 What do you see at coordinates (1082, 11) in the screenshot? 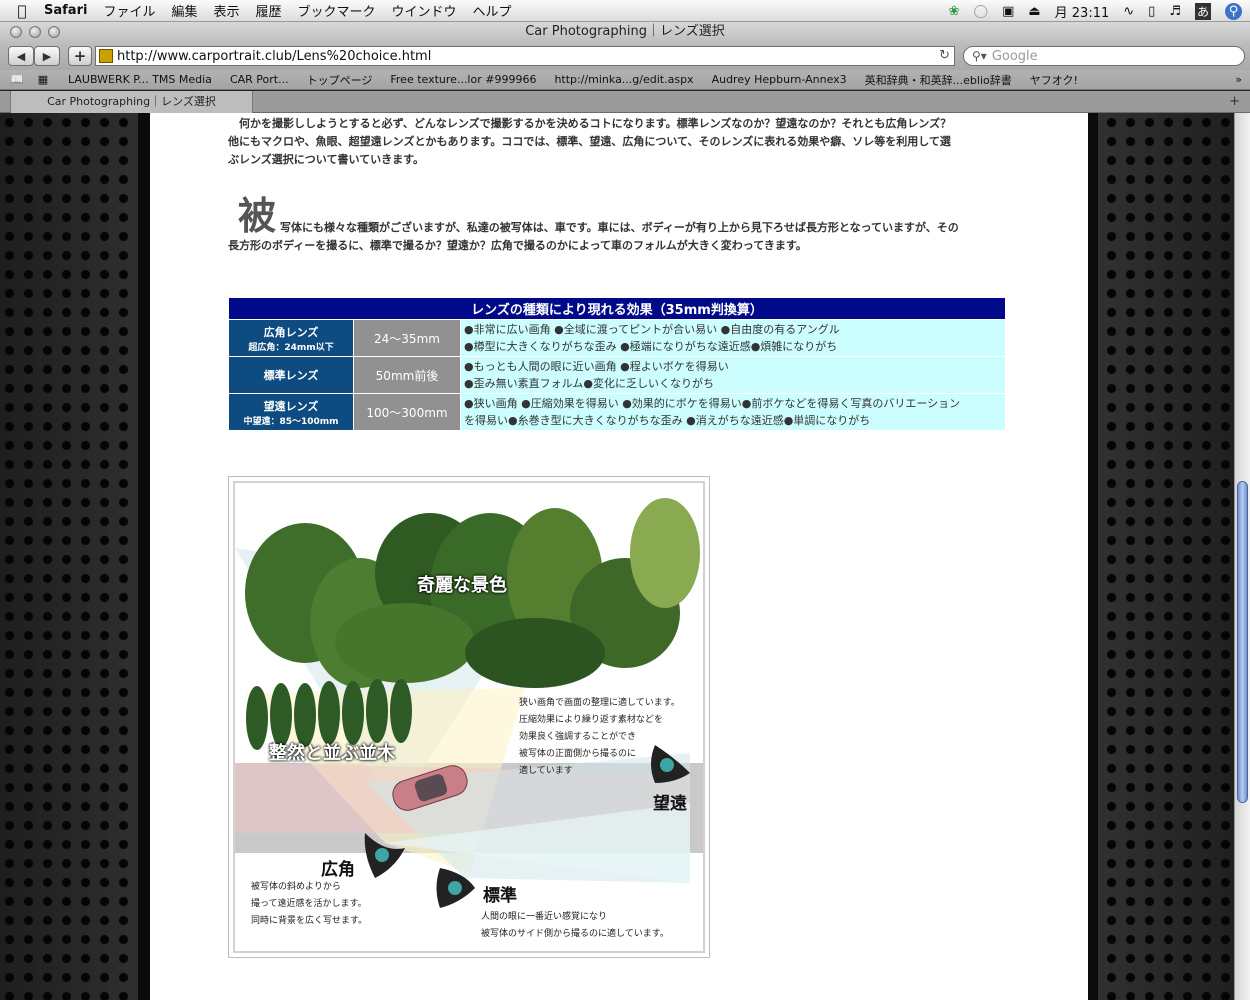
I see `clock: 月 23:11` at bounding box center [1082, 11].